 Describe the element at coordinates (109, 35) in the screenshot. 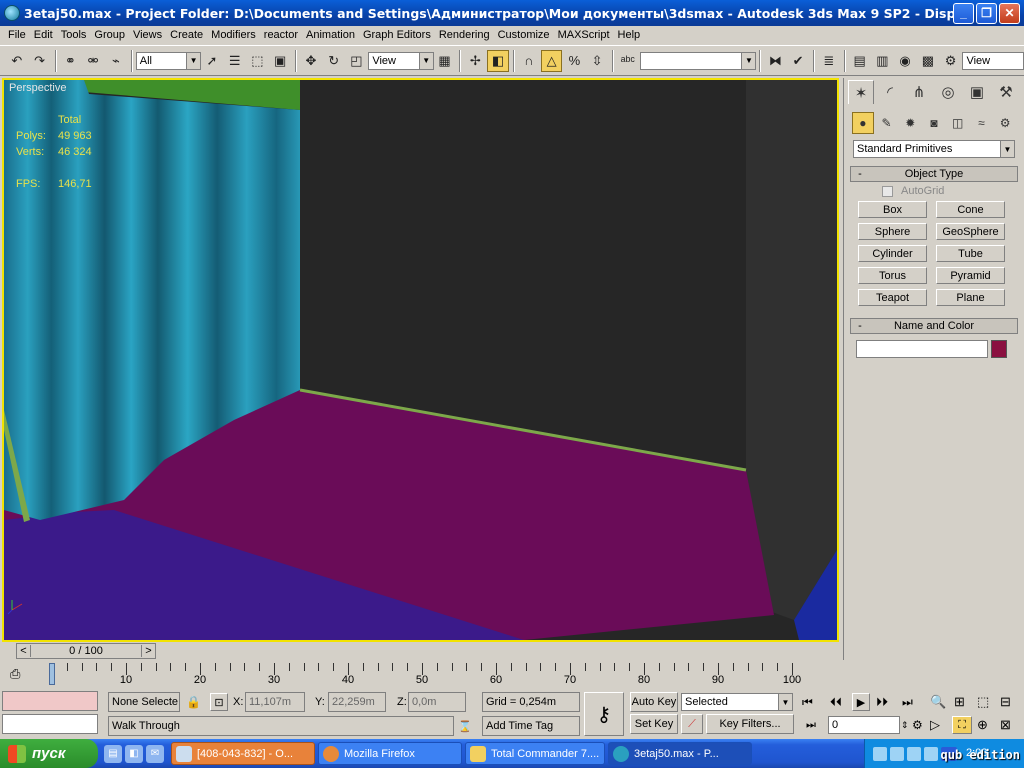

I see `menu-group: Group` at that location.